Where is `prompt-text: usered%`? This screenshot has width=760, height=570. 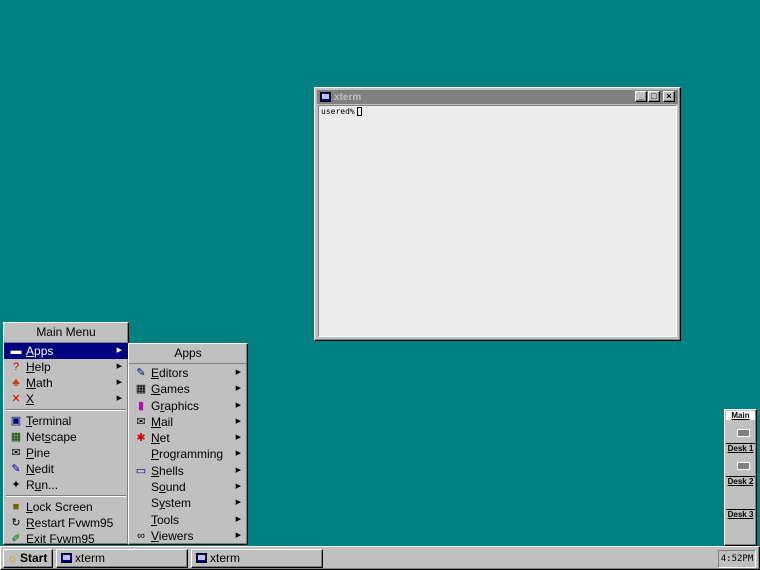 prompt-text: usered% is located at coordinates (338, 111).